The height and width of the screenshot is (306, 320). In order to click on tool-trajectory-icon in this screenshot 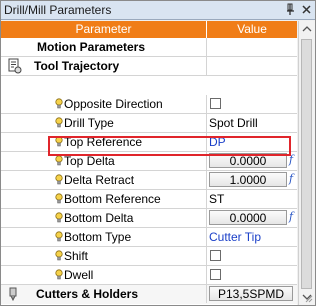, I will do `click(15, 66)`.